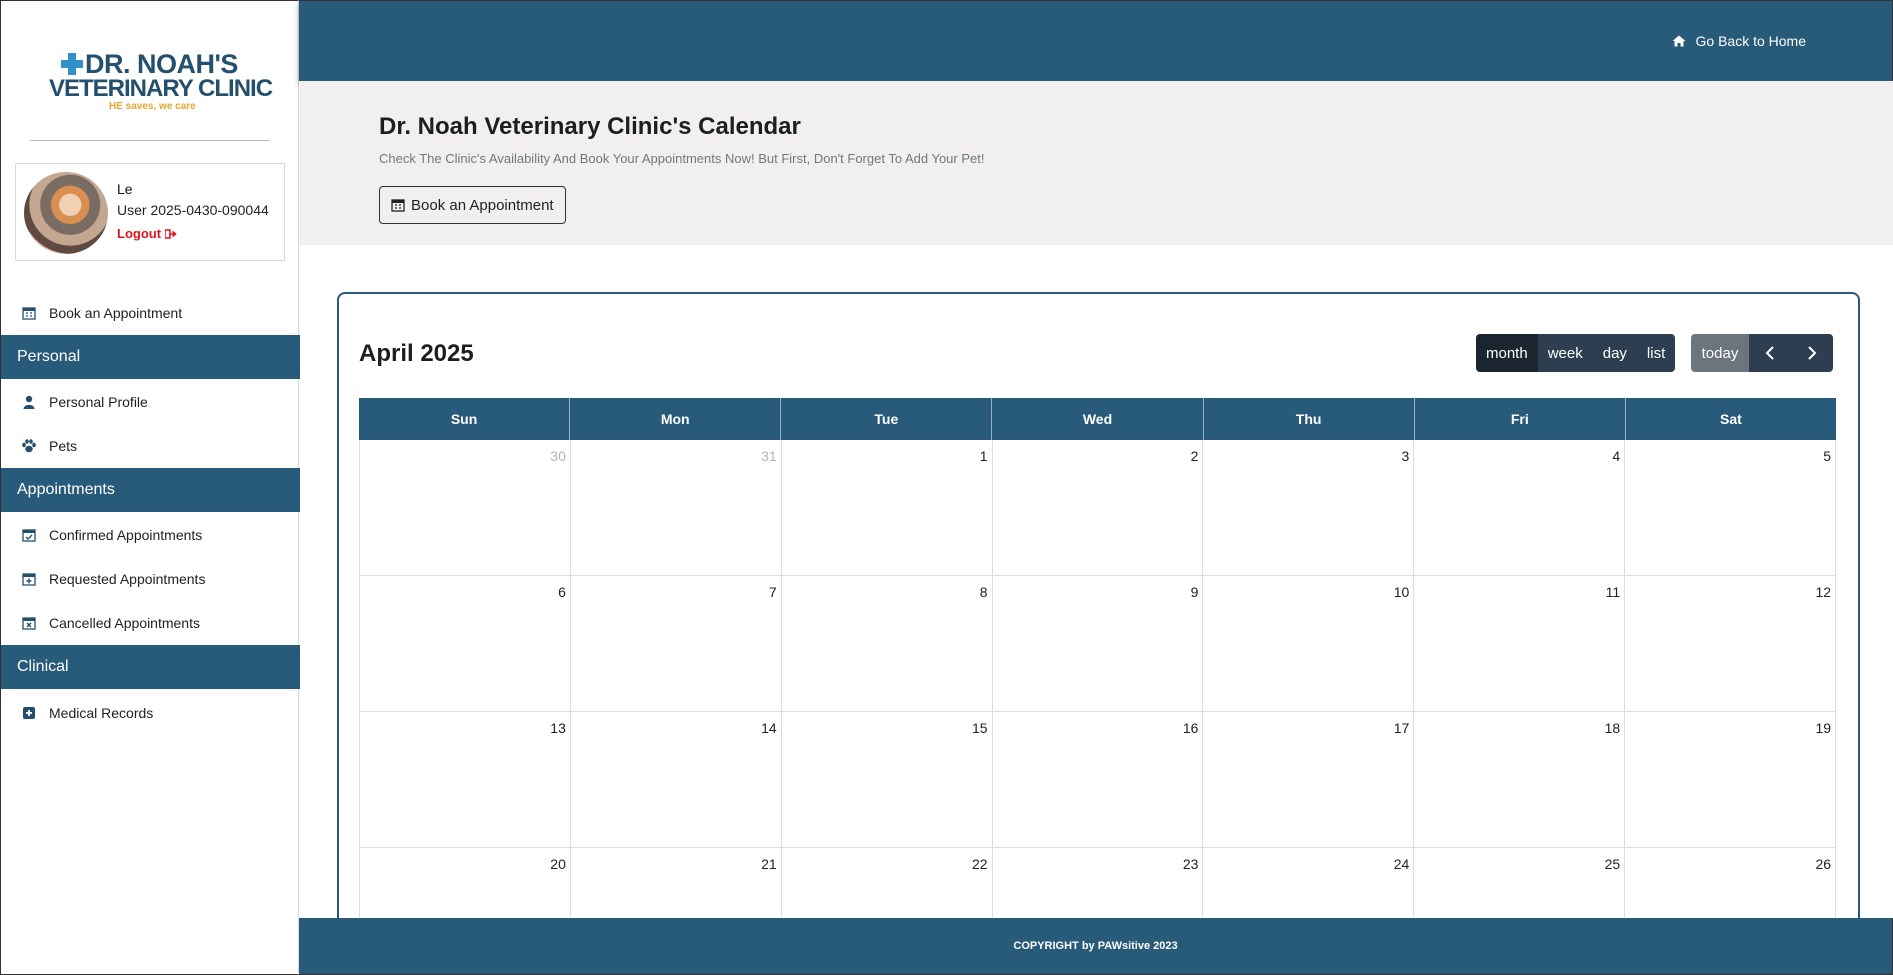 This screenshot has width=1893, height=975. Describe the element at coordinates (1520, 780) in the screenshot. I see `day-cell: 18` at that location.